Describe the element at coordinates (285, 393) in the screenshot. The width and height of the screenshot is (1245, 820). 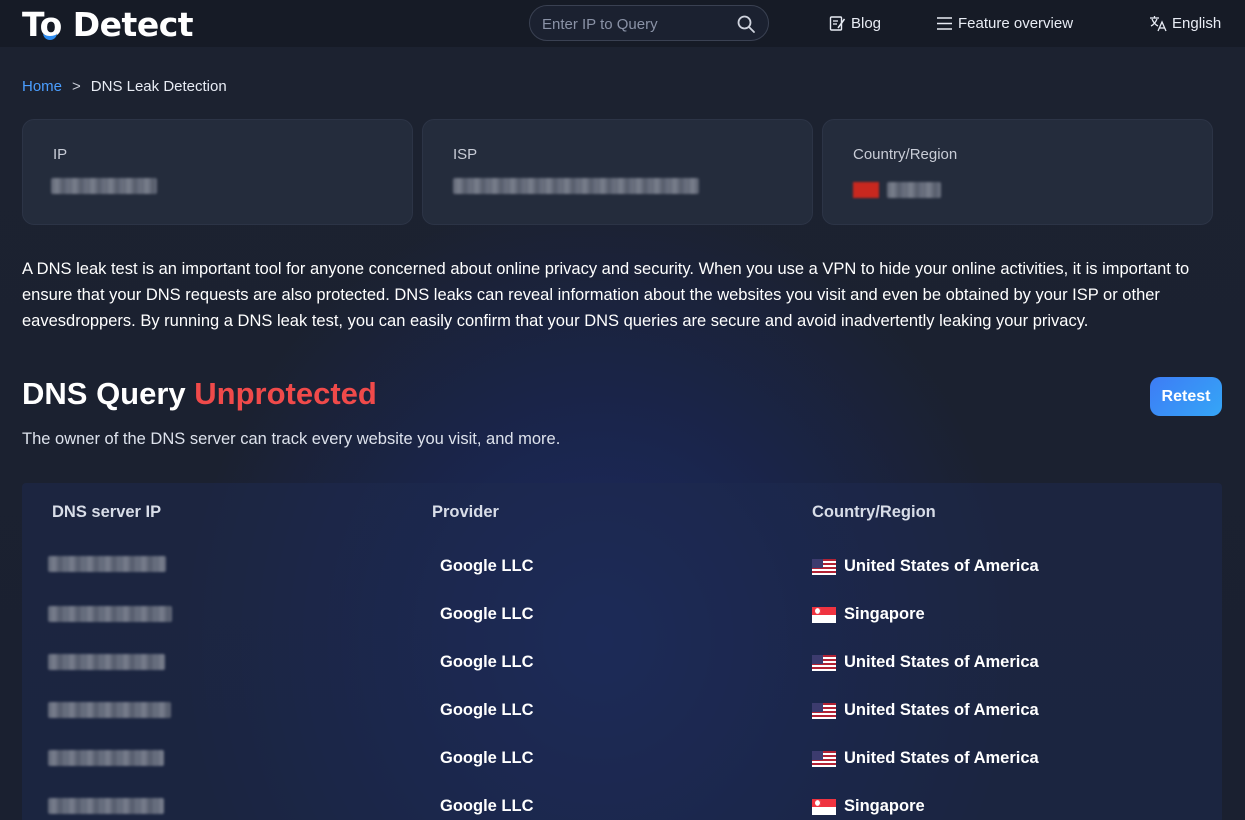
I see `protection-status: Unprotected` at that location.